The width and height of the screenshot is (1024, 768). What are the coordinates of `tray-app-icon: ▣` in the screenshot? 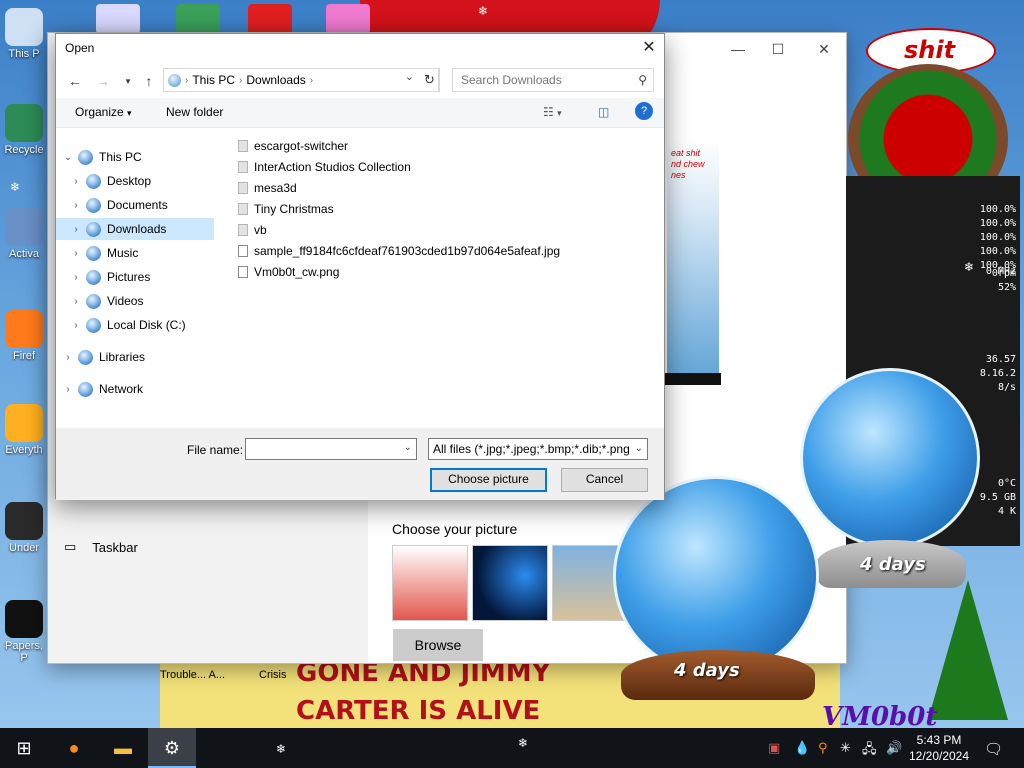 It's located at (774, 748).